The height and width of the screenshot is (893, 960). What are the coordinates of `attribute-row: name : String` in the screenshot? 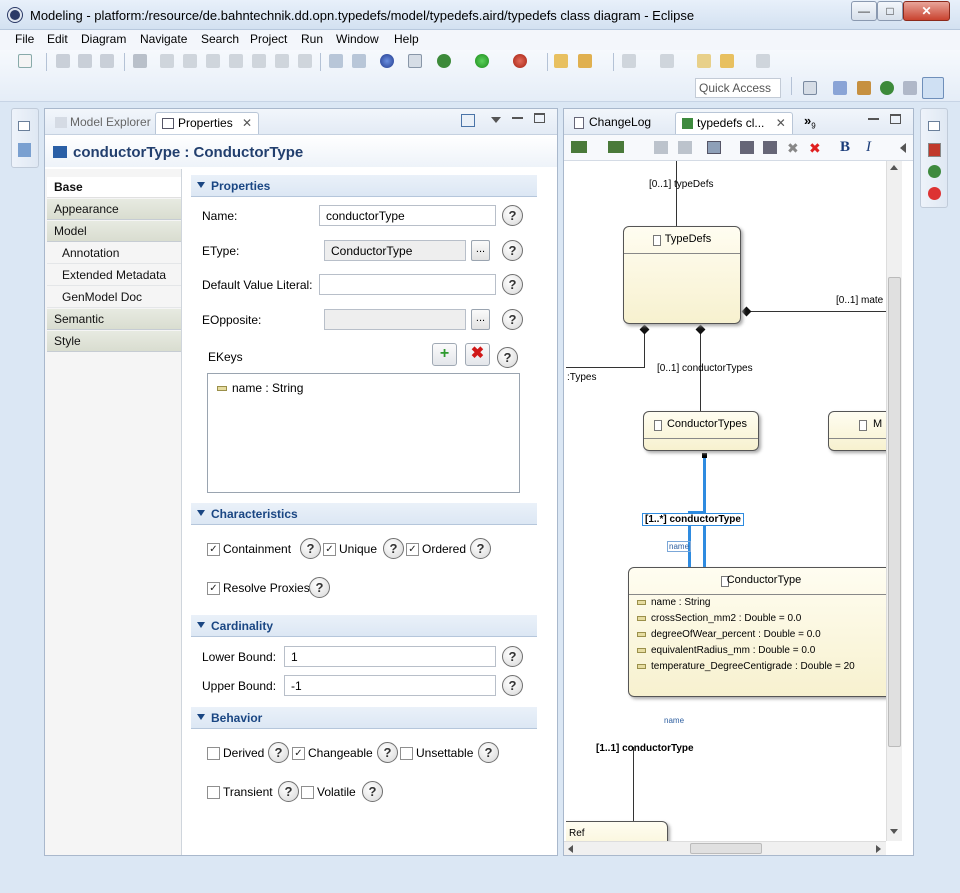 It's located at (673, 602).